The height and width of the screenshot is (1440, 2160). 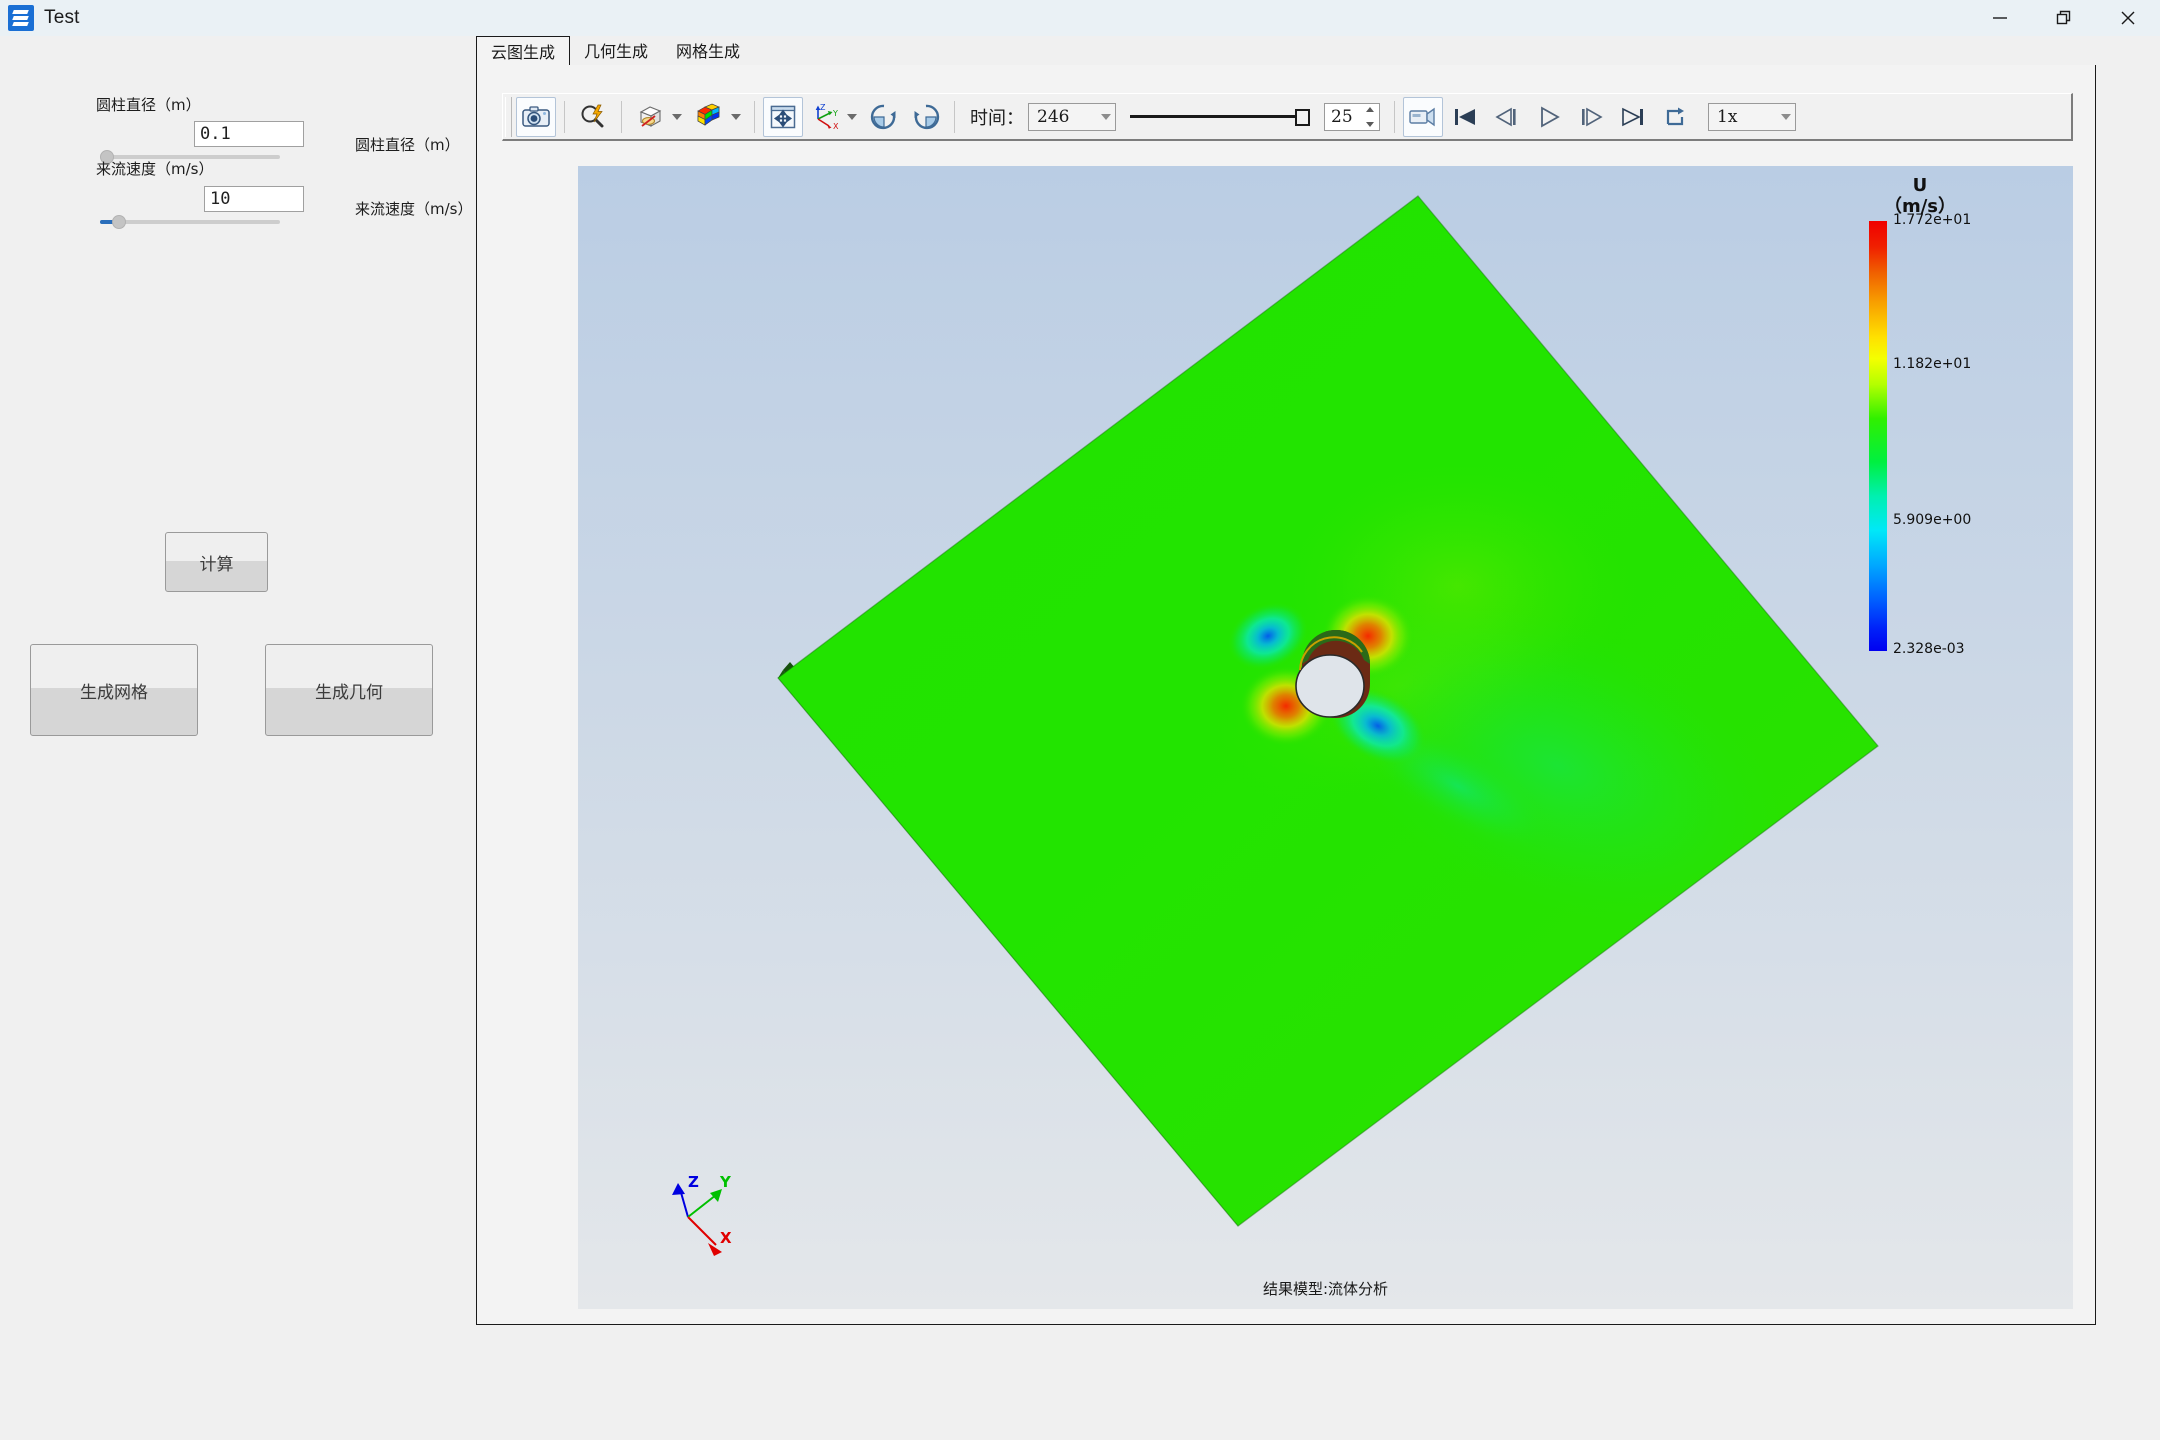 What do you see at coordinates (523, 51) in the screenshot?
I see `tab-cloud-generation: 云图生成` at bounding box center [523, 51].